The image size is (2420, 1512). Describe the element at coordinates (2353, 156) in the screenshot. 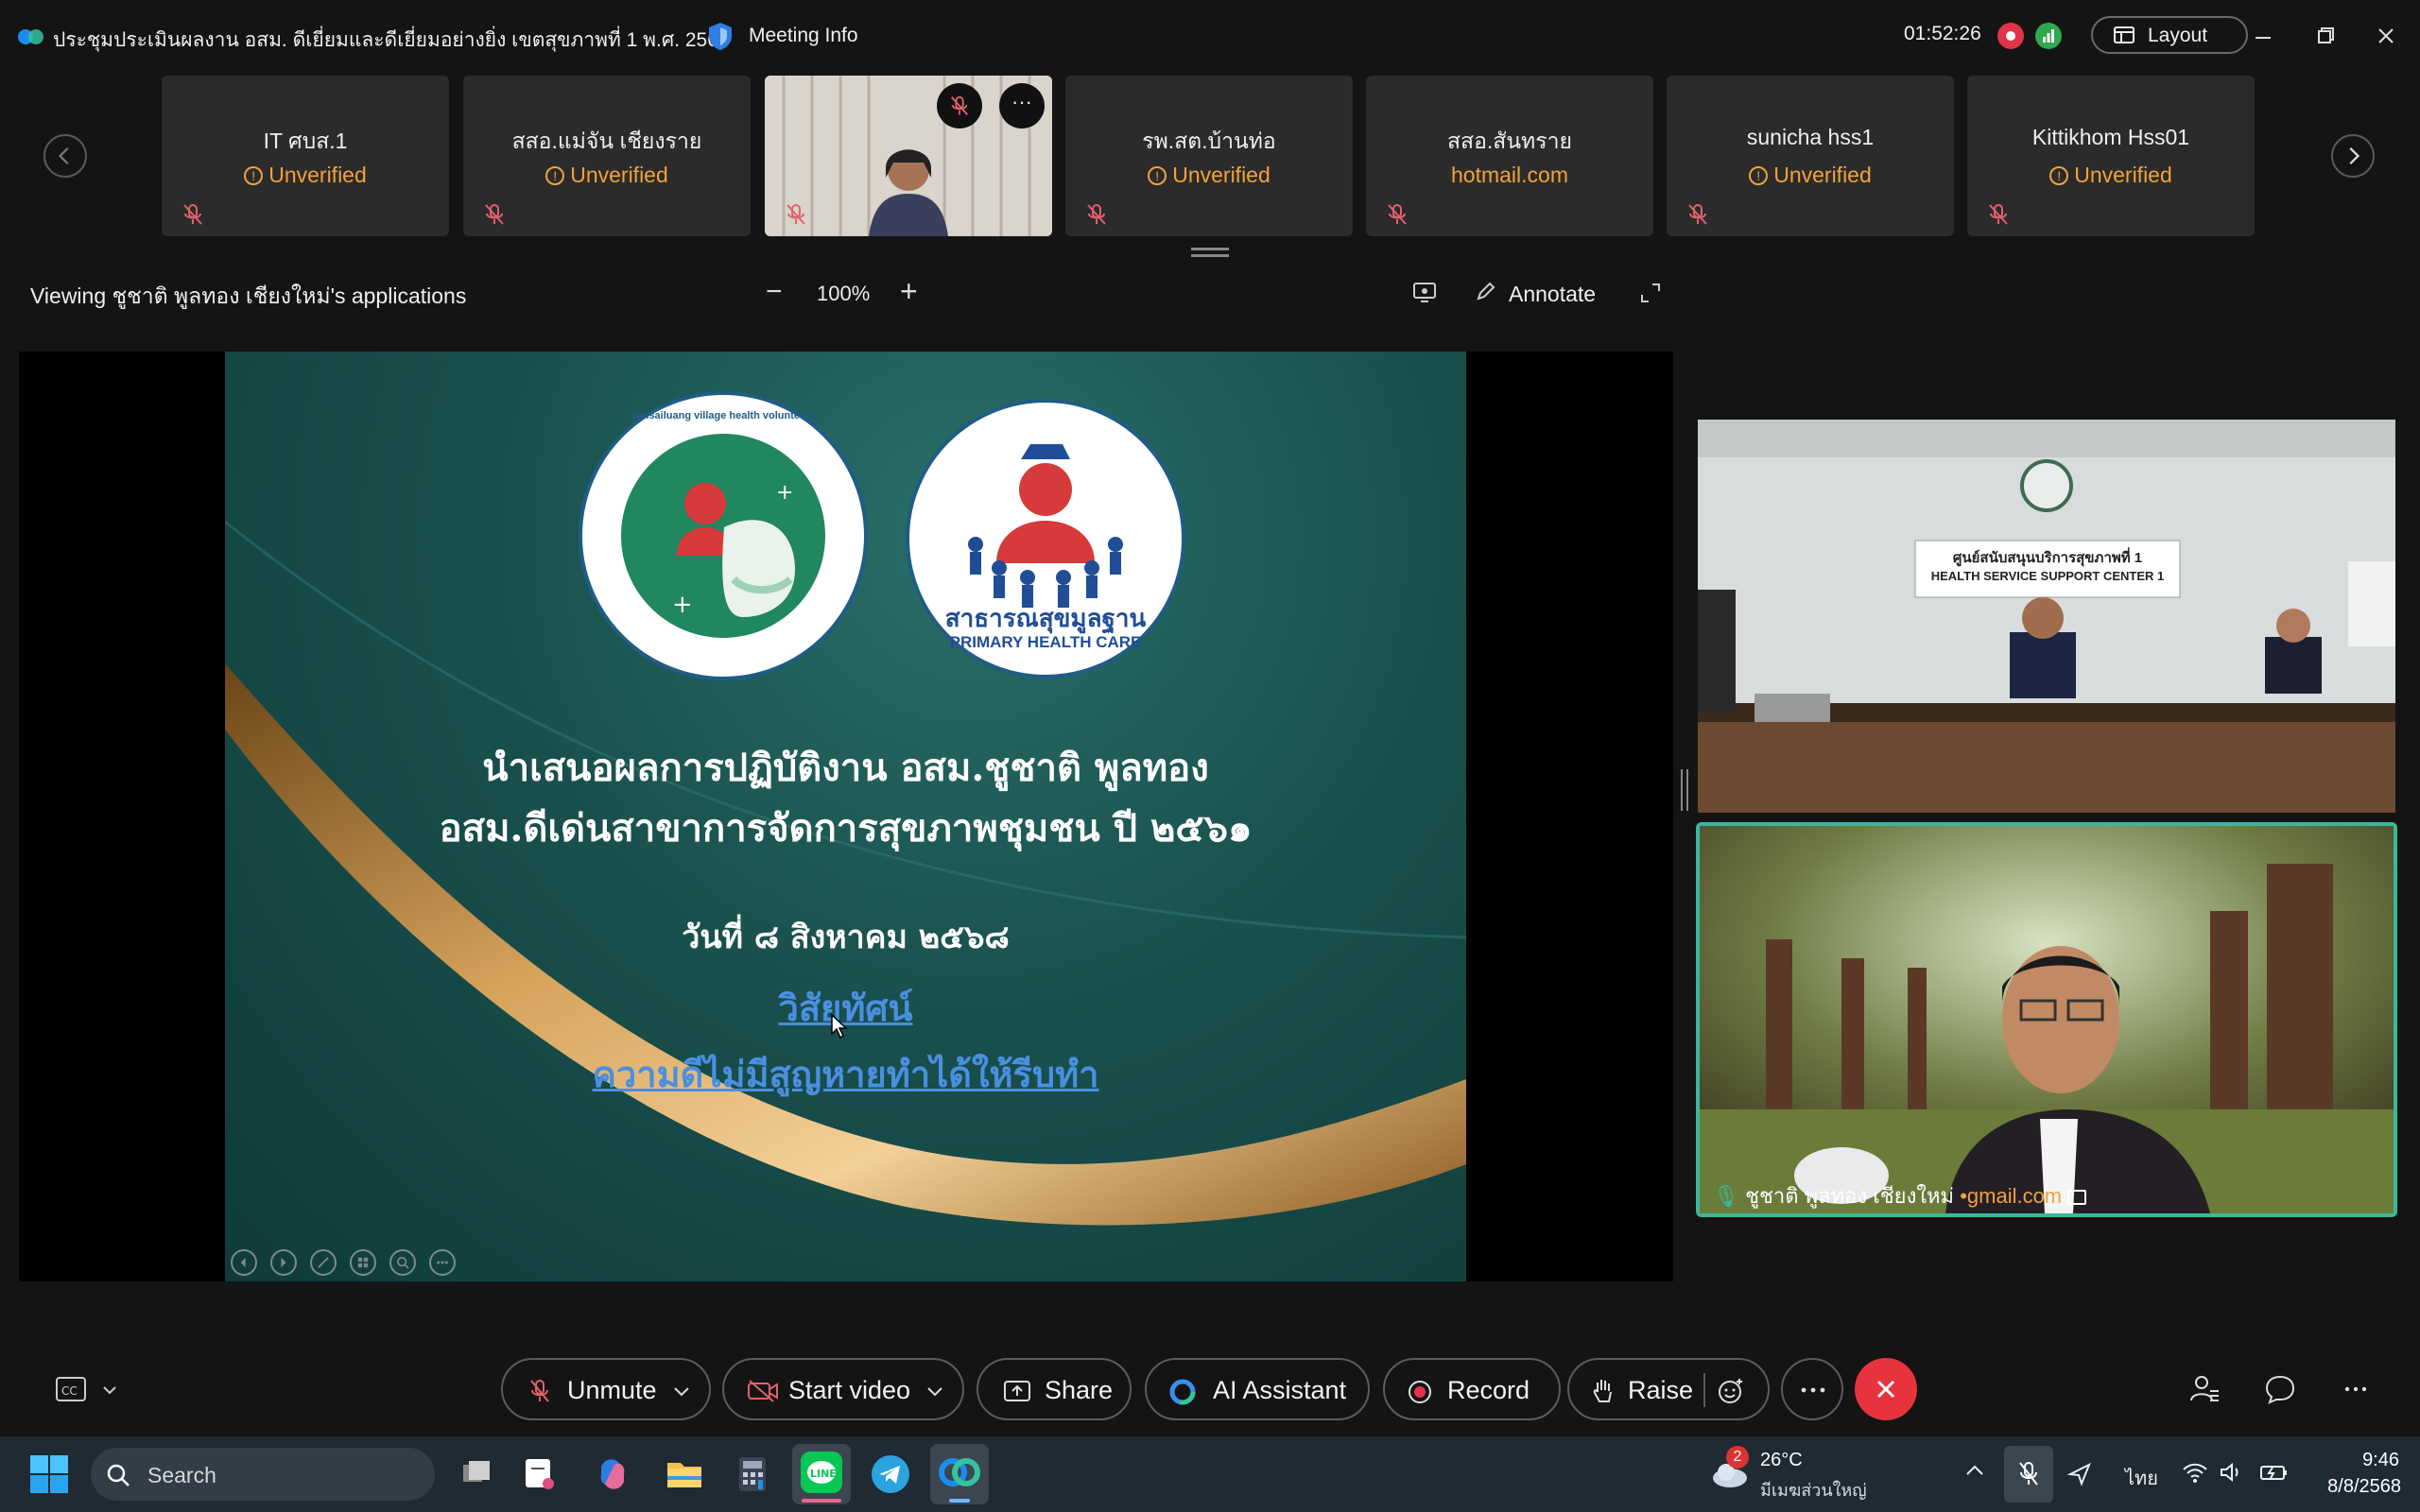

I see `next-page-icon` at that location.